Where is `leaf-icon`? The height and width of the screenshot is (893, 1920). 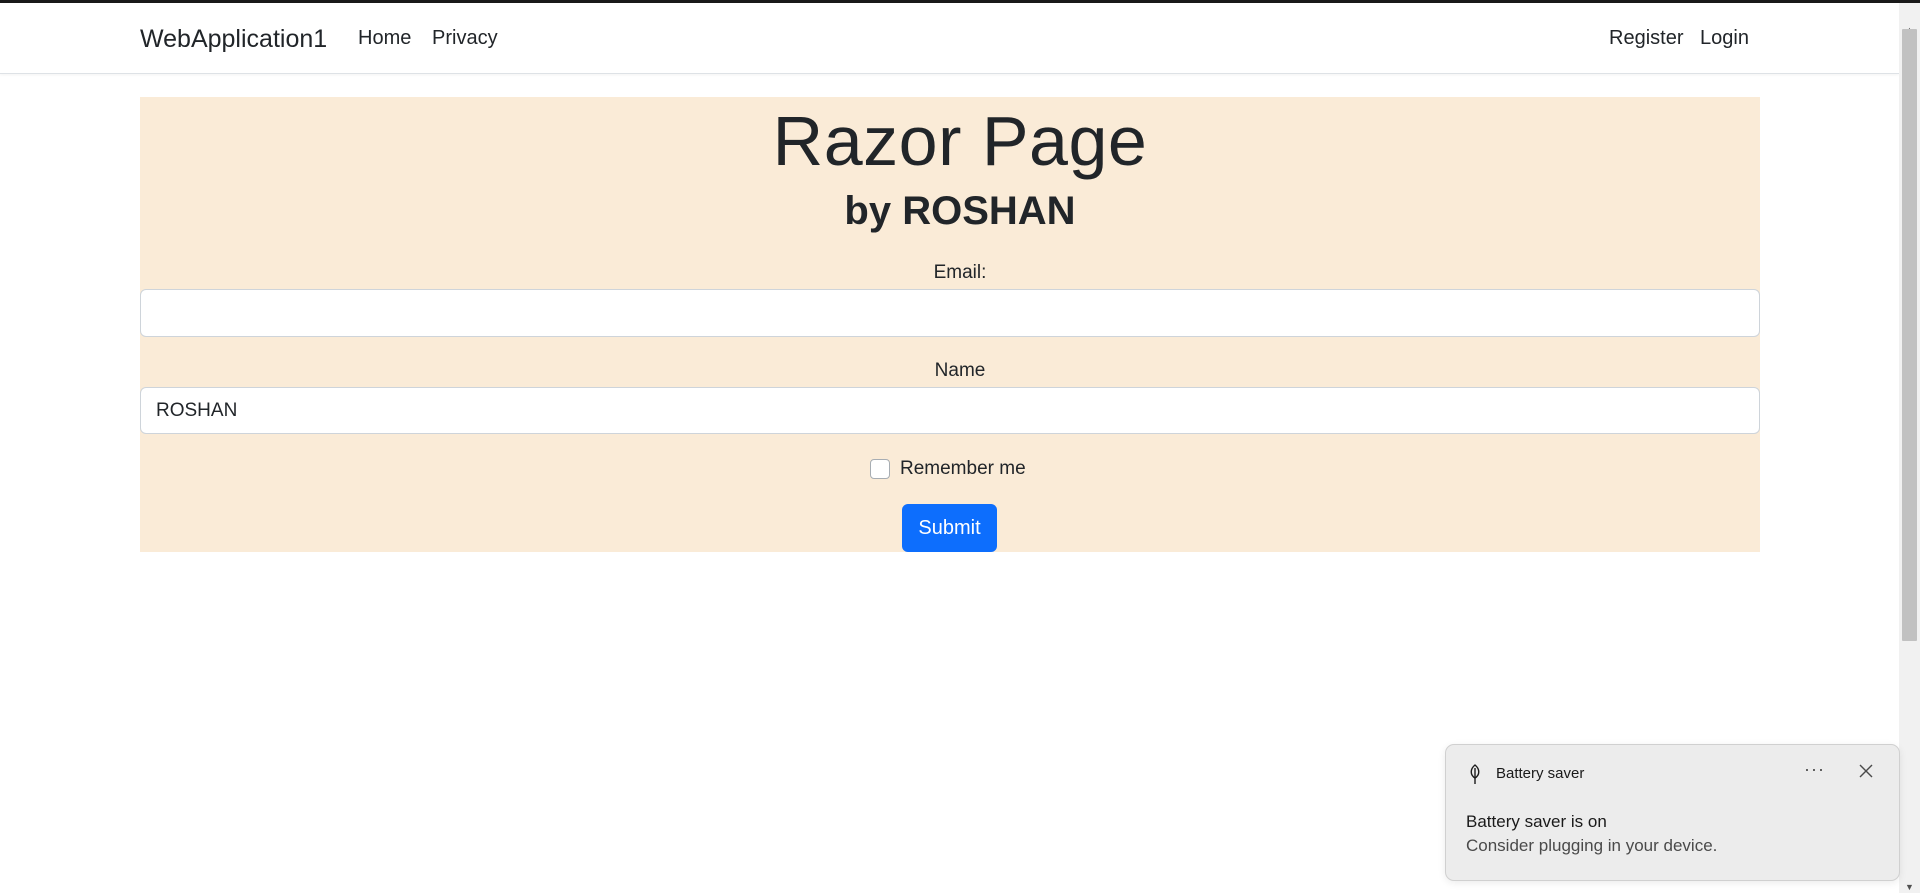 leaf-icon is located at coordinates (1475, 774).